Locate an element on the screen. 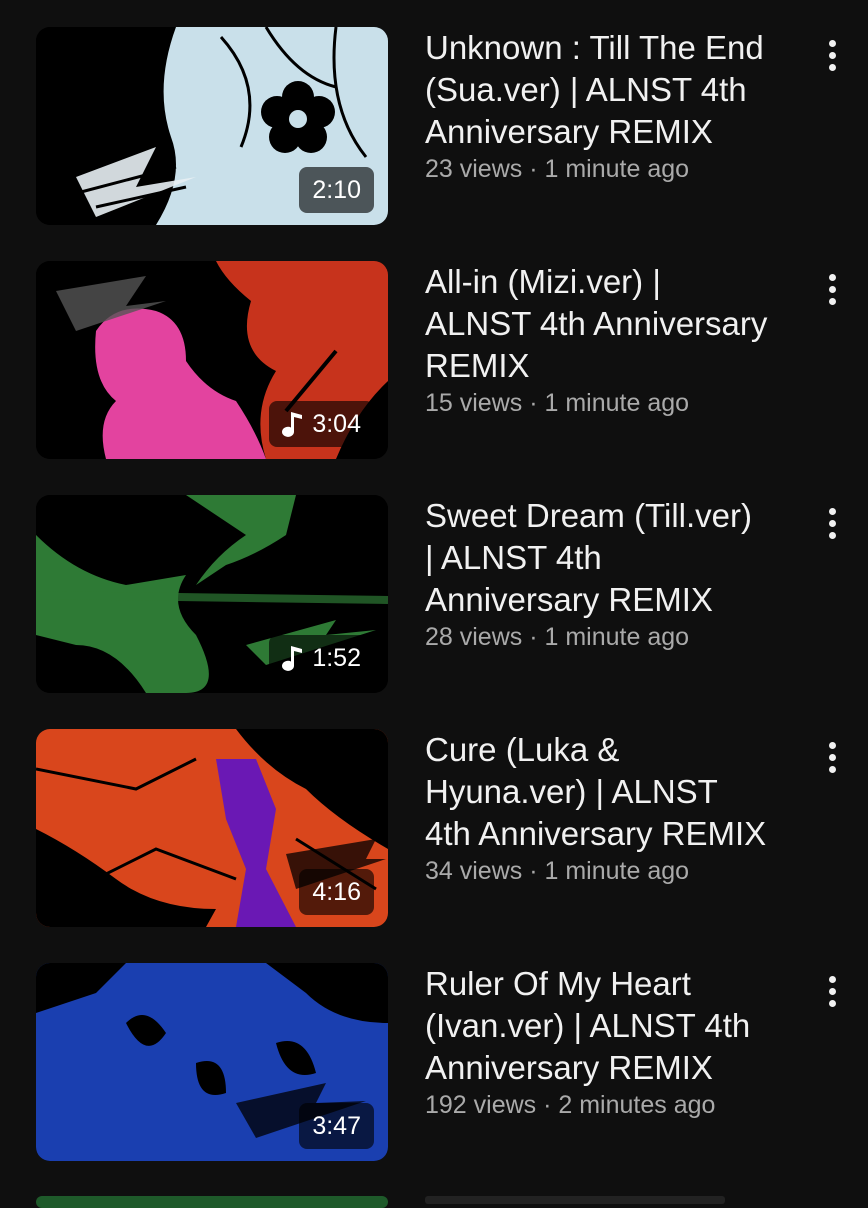 The width and height of the screenshot is (868, 1208). duration-text: 4:16 is located at coordinates (336, 892).